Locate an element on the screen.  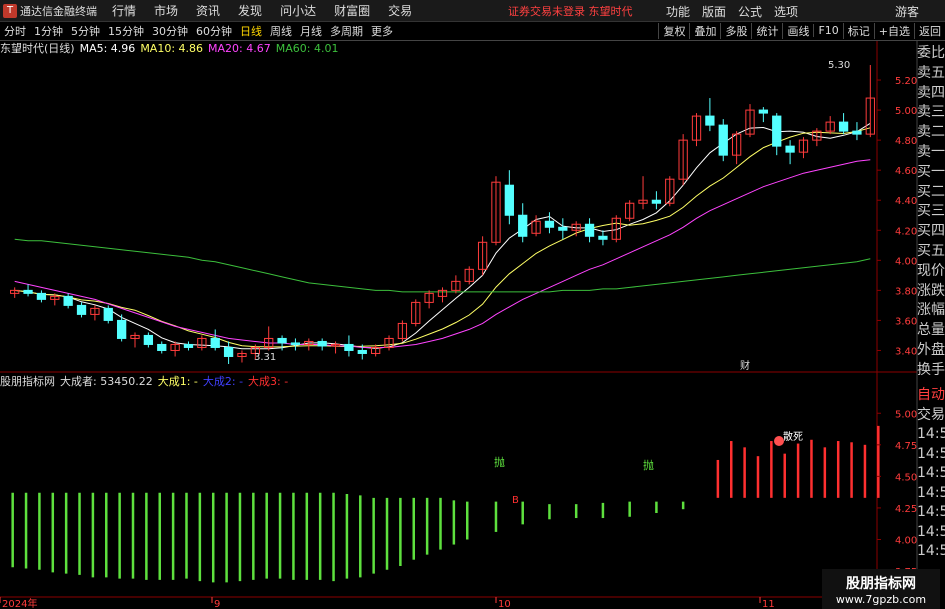
quote-label: 卖三 is located at coordinates (931, 112).